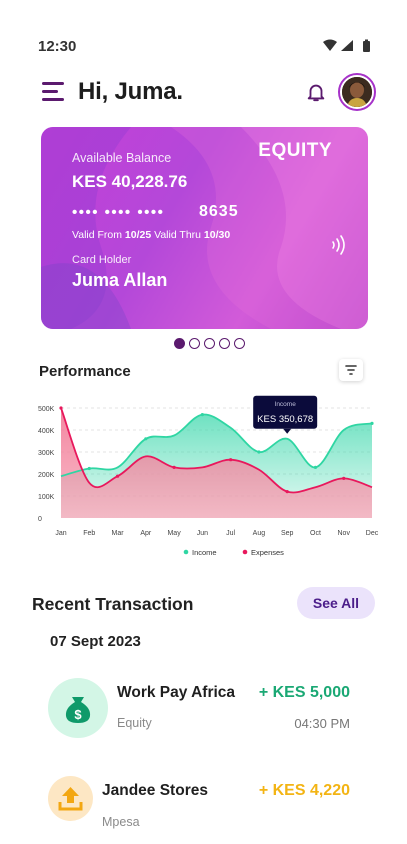 The height and width of the screenshot is (844, 407). Describe the element at coordinates (46, 475) in the screenshot. I see `y-tick-label: 200K` at that location.